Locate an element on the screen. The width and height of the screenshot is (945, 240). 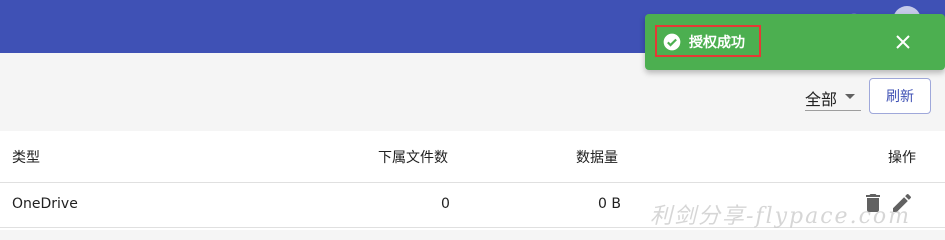
filter-select: 全部 is located at coordinates (833, 97).